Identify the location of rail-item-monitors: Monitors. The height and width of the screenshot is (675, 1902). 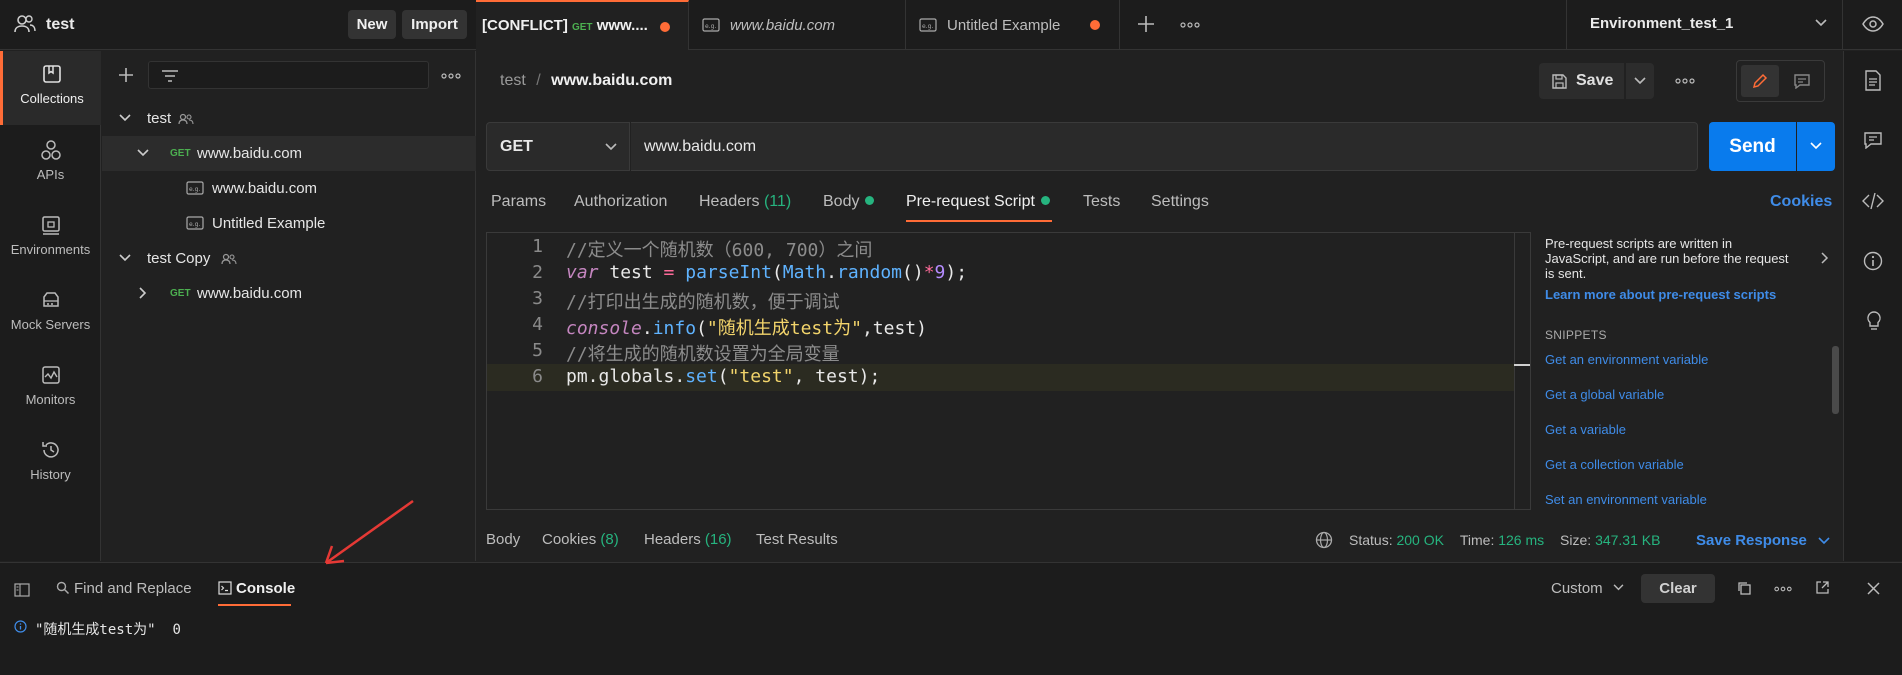
(50, 389).